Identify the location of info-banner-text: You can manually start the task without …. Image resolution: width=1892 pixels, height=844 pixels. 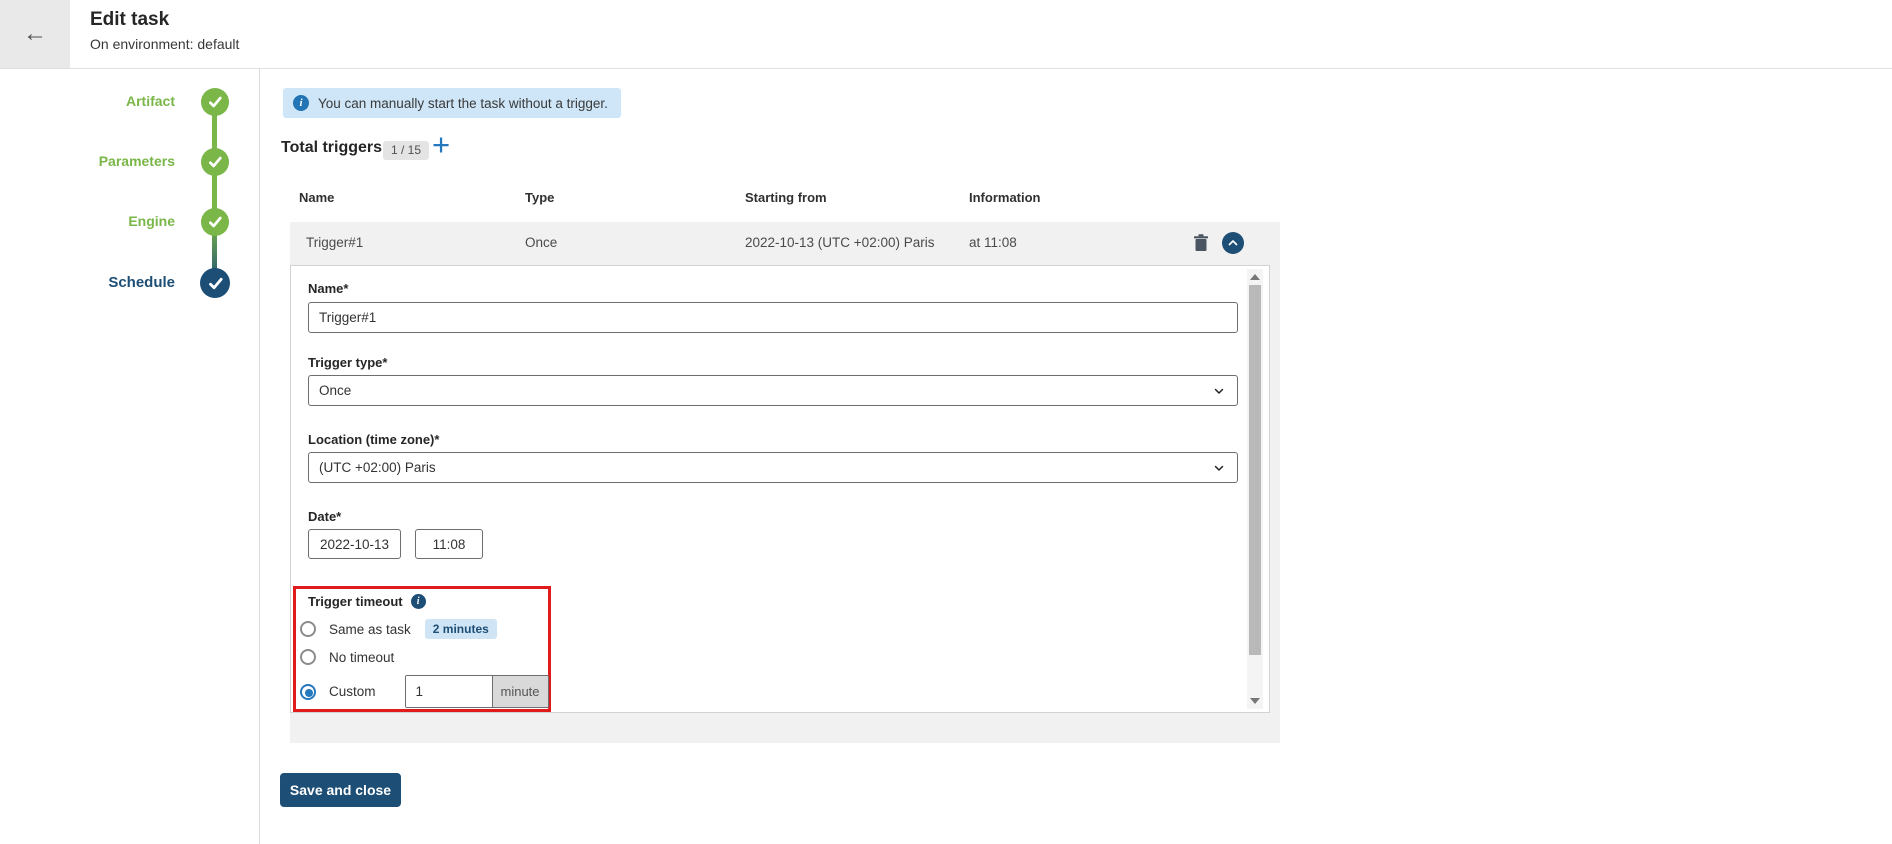
(463, 103).